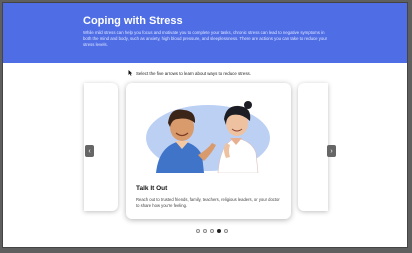 The width and height of the screenshot is (412, 253). Describe the element at coordinates (130, 73) in the screenshot. I see `cursor-pointer-icon` at that location.